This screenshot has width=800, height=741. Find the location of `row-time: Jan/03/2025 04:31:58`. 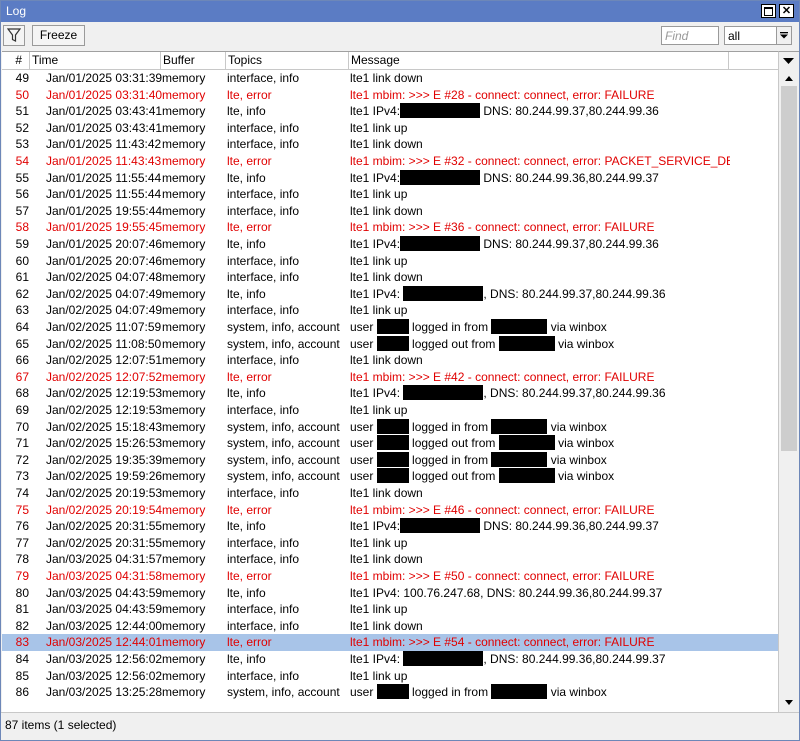

row-time: Jan/03/2025 04:31:58 is located at coordinates (104, 576).